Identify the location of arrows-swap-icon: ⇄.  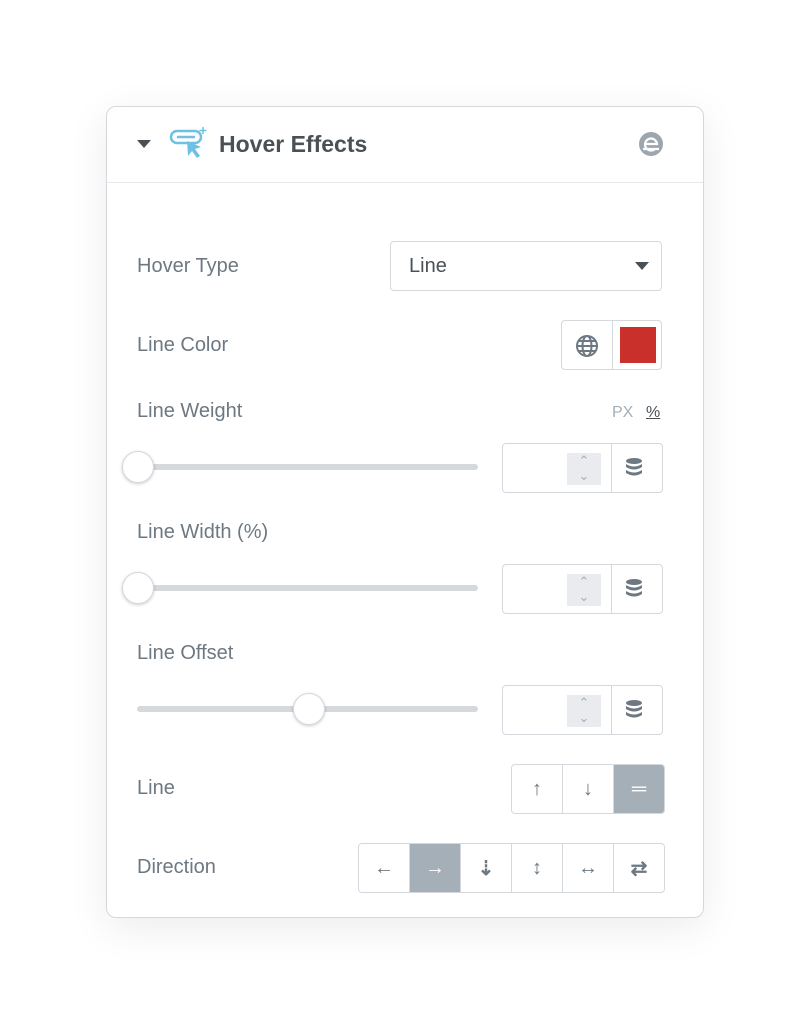
(639, 868).